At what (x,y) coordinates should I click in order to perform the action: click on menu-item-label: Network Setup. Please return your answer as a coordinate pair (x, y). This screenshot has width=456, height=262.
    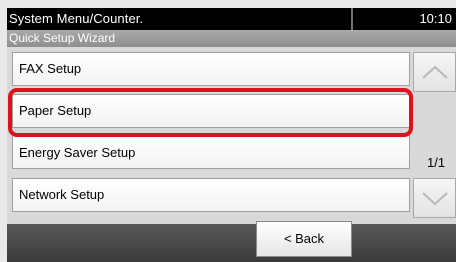
    Looking at the image, I should click on (62, 194).